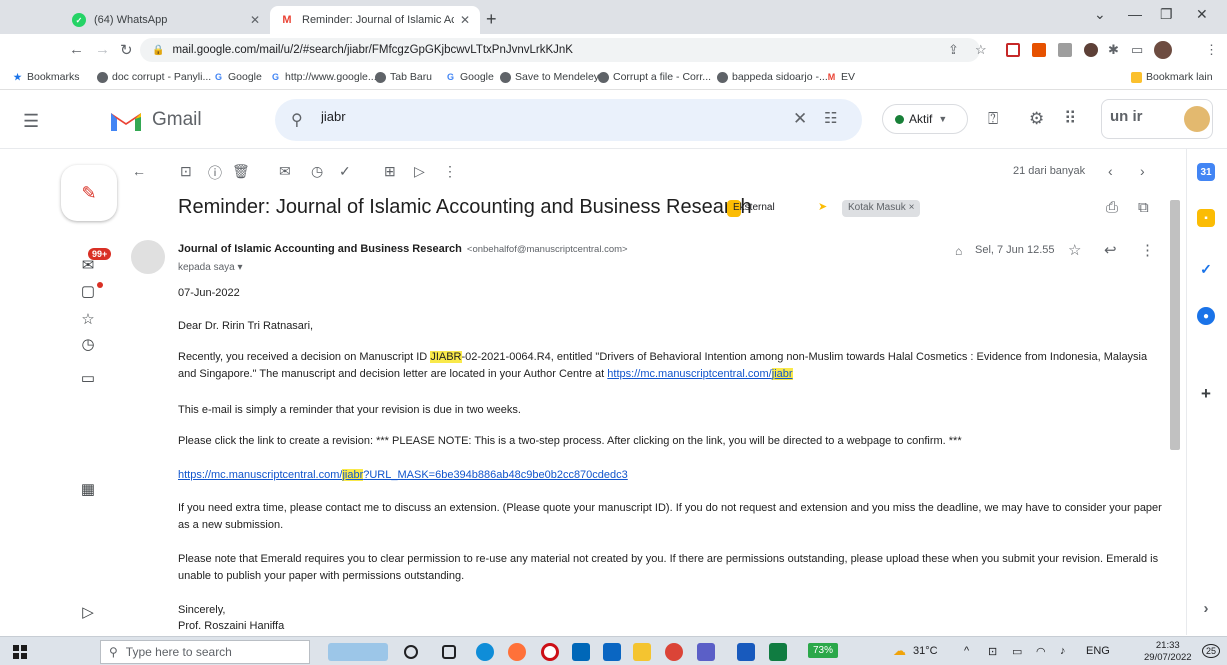 This screenshot has width=1227, height=665. Describe the element at coordinates (485, 652) in the screenshot. I see `edge-icon` at that location.